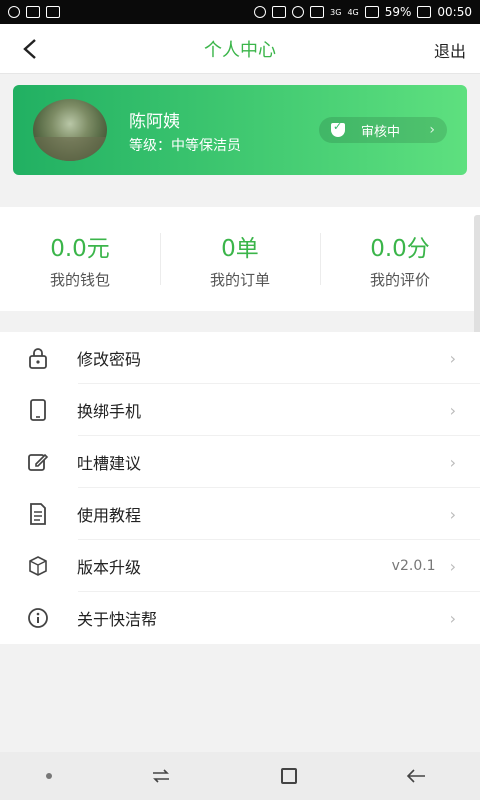  I want to click on recent-apps-icon, so click(161, 776).